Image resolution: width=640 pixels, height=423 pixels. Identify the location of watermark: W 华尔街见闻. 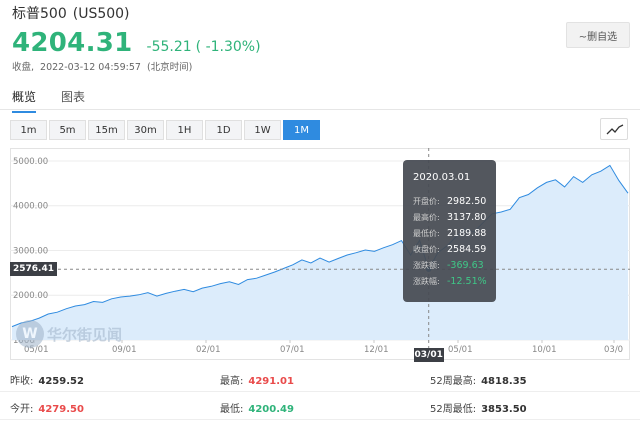
(69, 334).